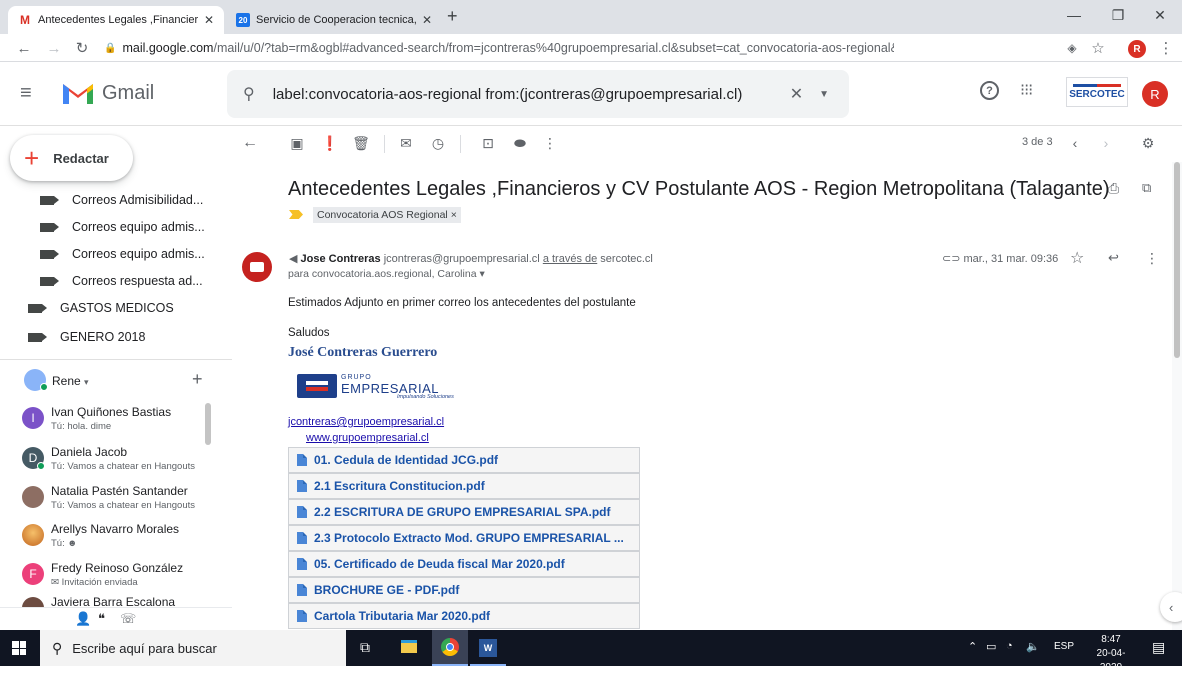 The image size is (1182, 675). Describe the element at coordinates (1152, 258) in the screenshot. I see `message-more-icon: ⋮` at that location.